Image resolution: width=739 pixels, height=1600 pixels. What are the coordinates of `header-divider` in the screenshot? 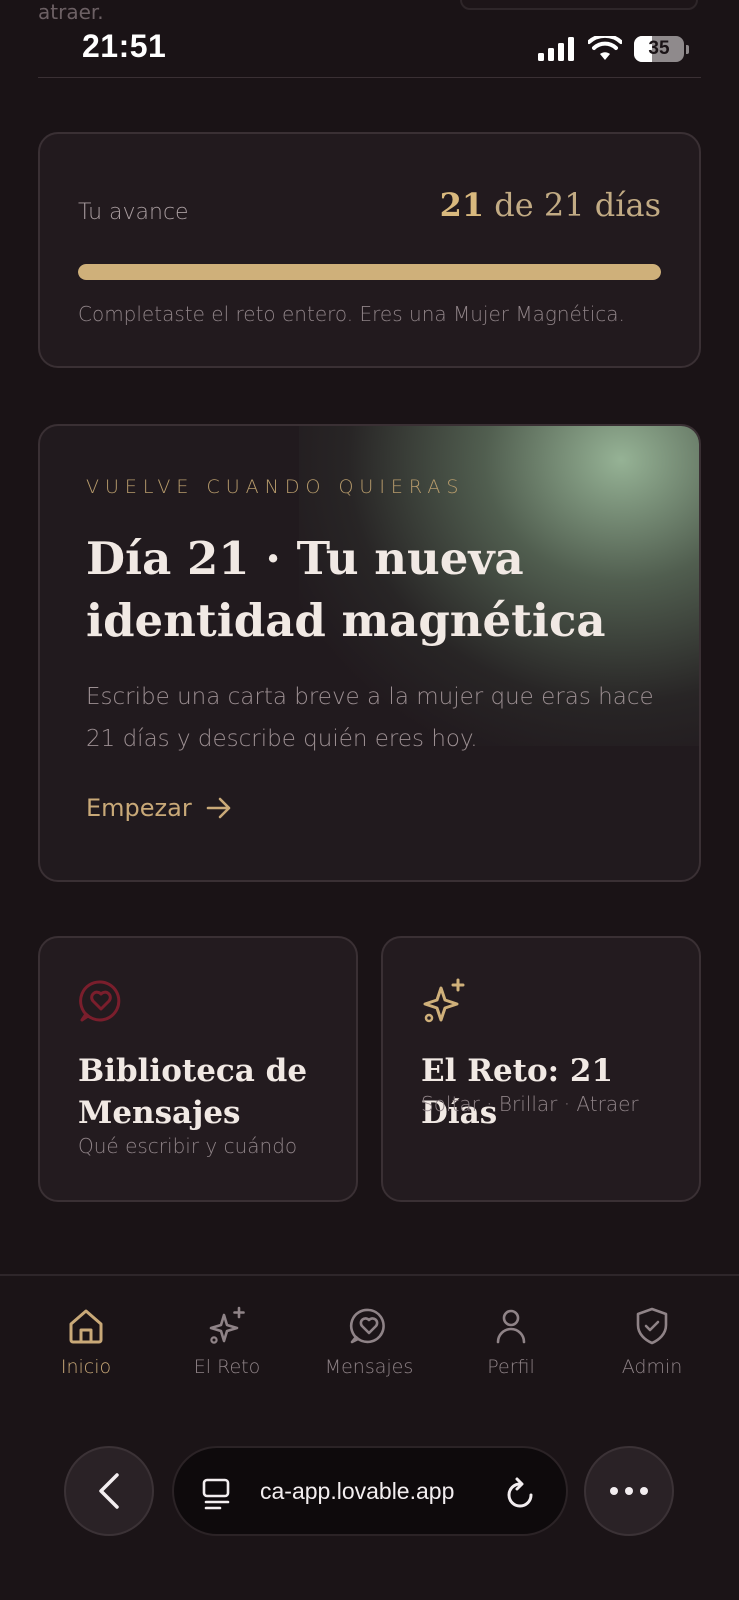 It's located at (369, 77).